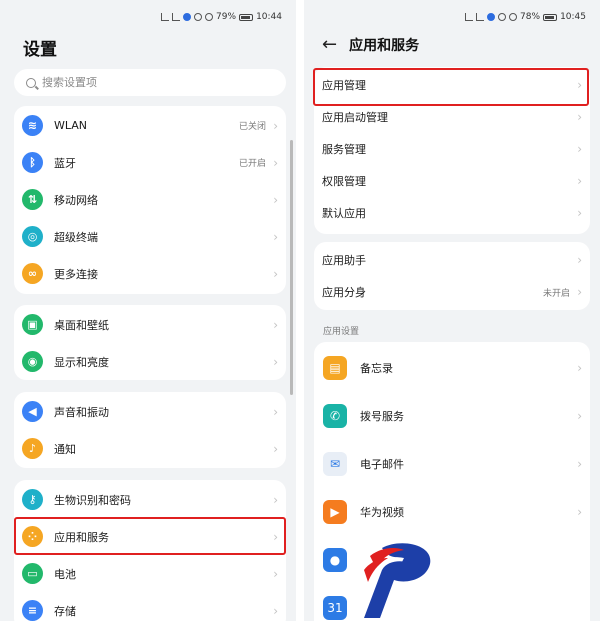 The width and height of the screenshot is (600, 621). Describe the element at coordinates (452, 368) in the screenshot. I see `app-settings-item: ▤ 备忘录 ›` at that location.